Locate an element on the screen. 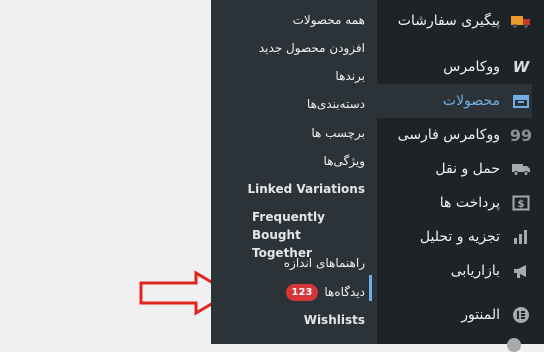 This screenshot has width=544, height=352. submenu-item-brands: برندها is located at coordinates (288, 76).